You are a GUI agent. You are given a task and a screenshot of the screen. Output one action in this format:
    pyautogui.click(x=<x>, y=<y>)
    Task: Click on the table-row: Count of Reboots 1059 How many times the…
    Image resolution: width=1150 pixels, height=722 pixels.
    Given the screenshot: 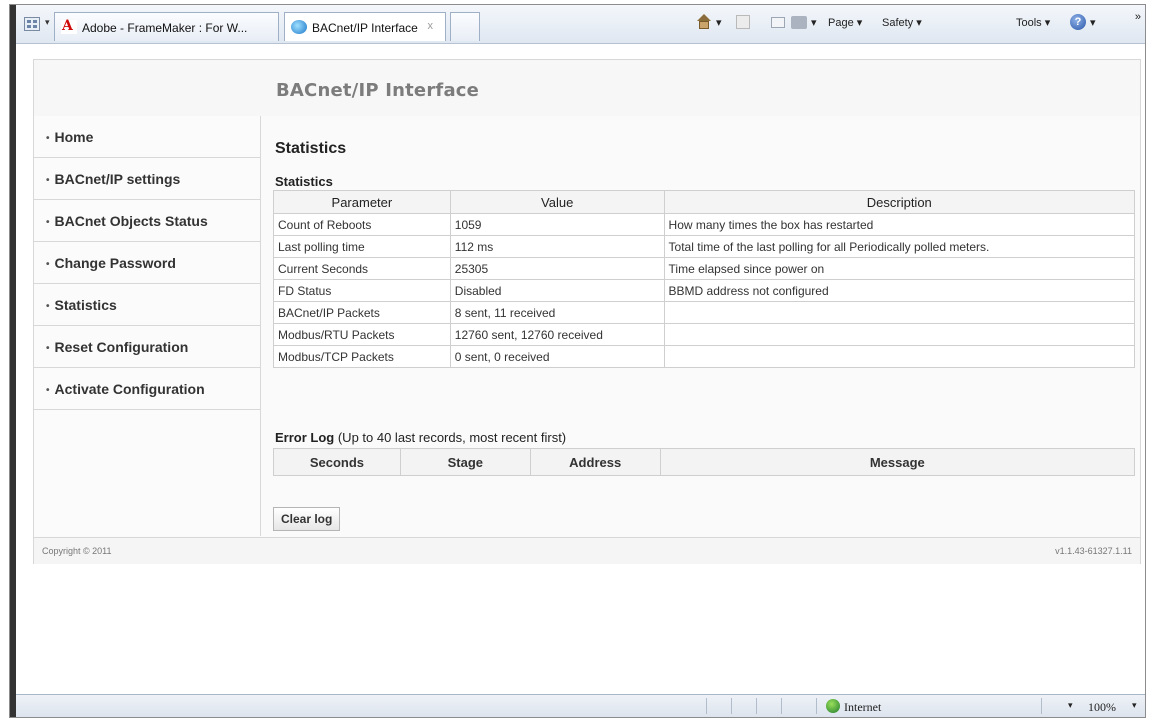 What is the action you would take?
    pyautogui.click(x=704, y=224)
    